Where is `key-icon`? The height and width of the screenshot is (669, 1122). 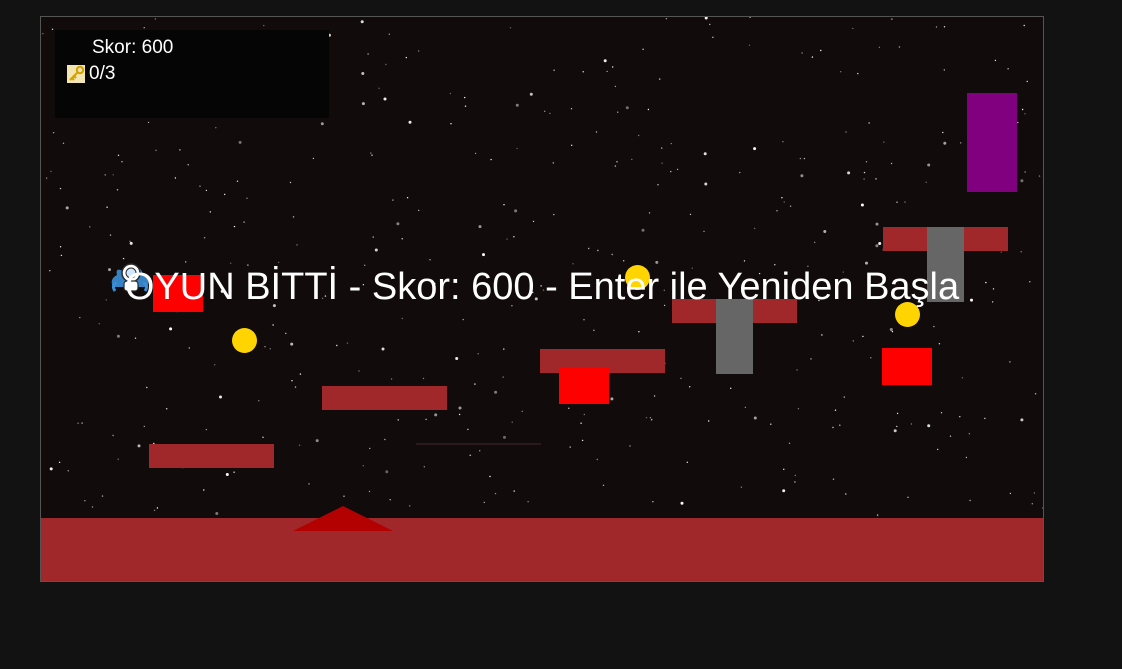
key-icon is located at coordinates (76, 74).